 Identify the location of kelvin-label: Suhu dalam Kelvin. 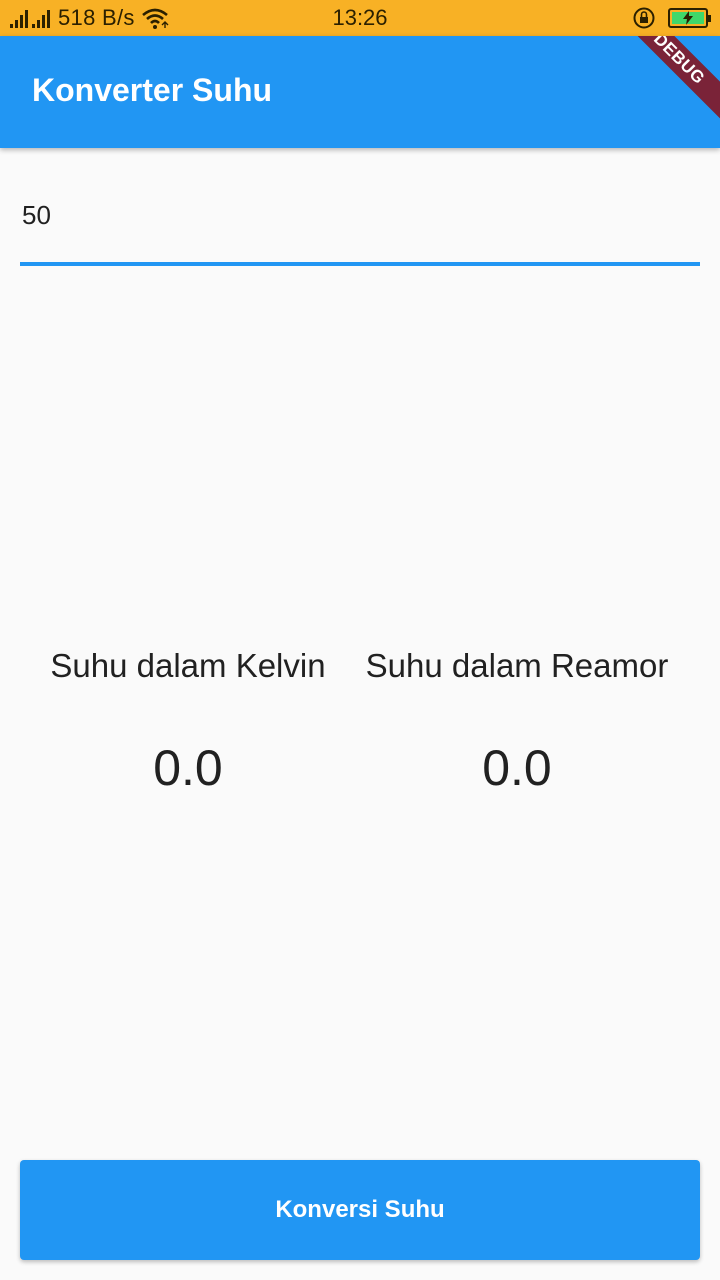
(188, 665).